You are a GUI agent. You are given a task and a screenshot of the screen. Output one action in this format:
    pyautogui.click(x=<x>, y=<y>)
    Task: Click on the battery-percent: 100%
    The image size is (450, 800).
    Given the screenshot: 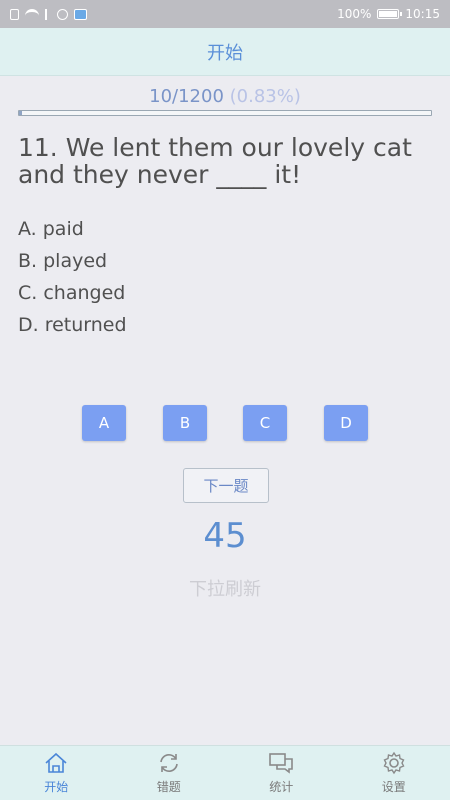 What is the action you would take?
    pyautogui.click(x=354, y=14)
    